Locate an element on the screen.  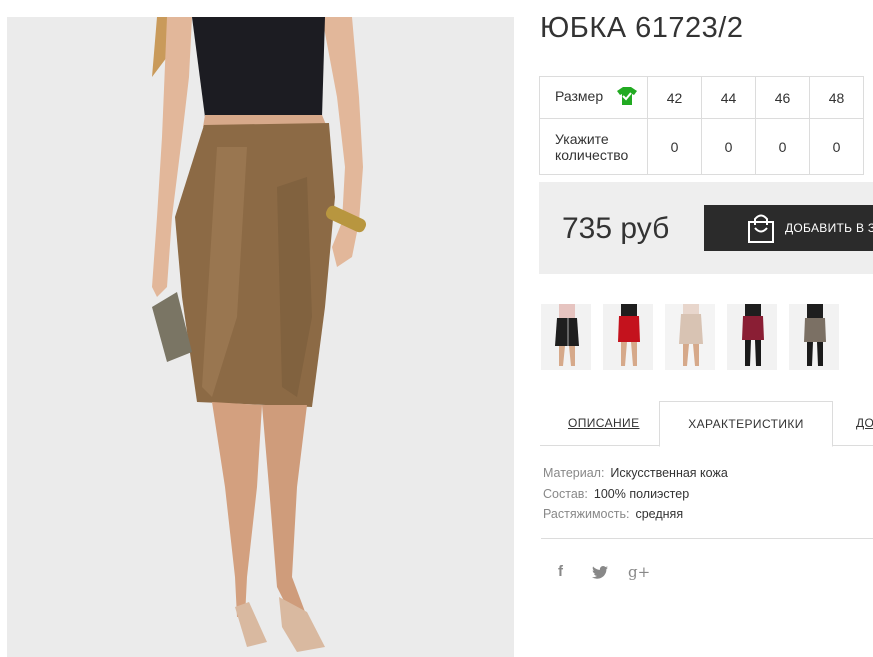
size-label-cell: Размер is located at coordinates (593, 97).